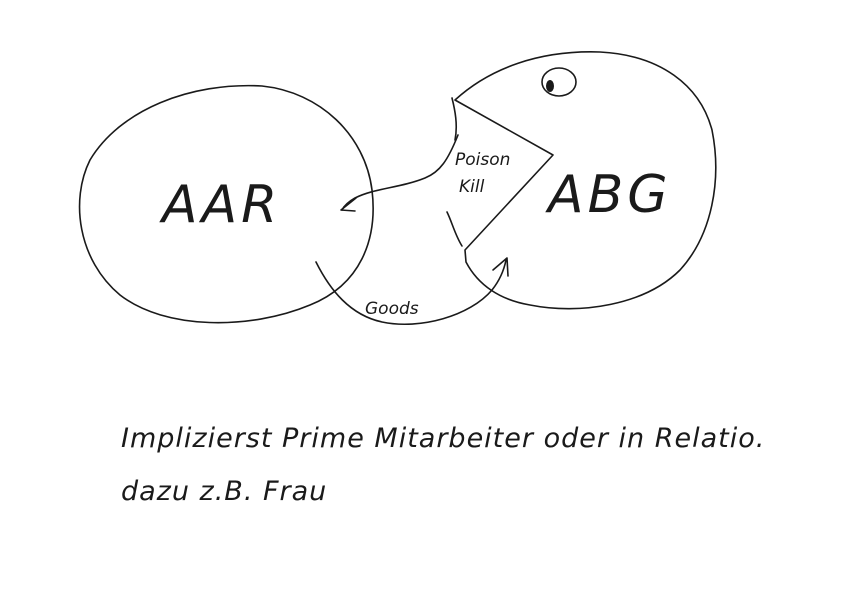  I want to click on abg-upper-lip, so click(454, 119).